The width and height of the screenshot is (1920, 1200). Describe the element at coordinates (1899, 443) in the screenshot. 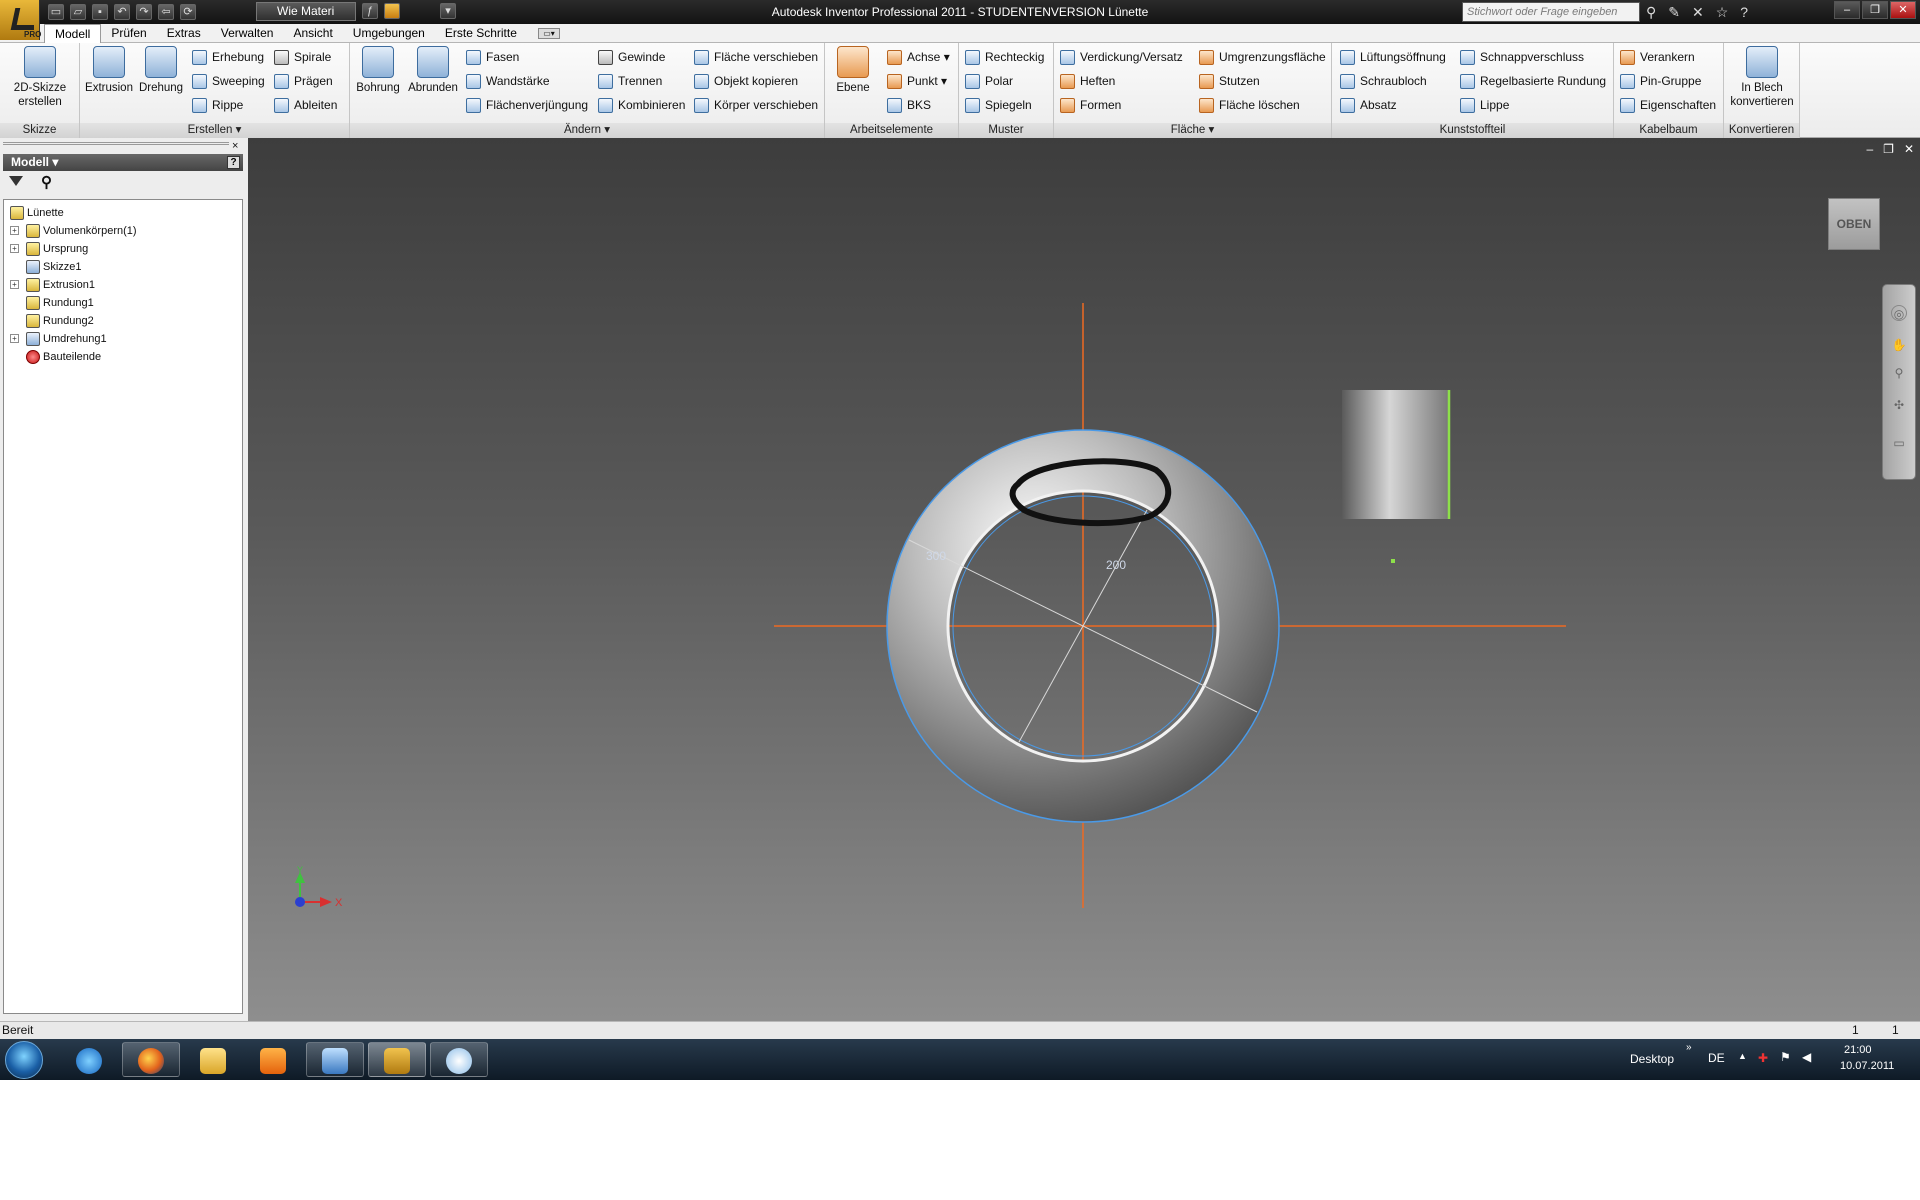

I see `look-at-icon: ▭` at that location.